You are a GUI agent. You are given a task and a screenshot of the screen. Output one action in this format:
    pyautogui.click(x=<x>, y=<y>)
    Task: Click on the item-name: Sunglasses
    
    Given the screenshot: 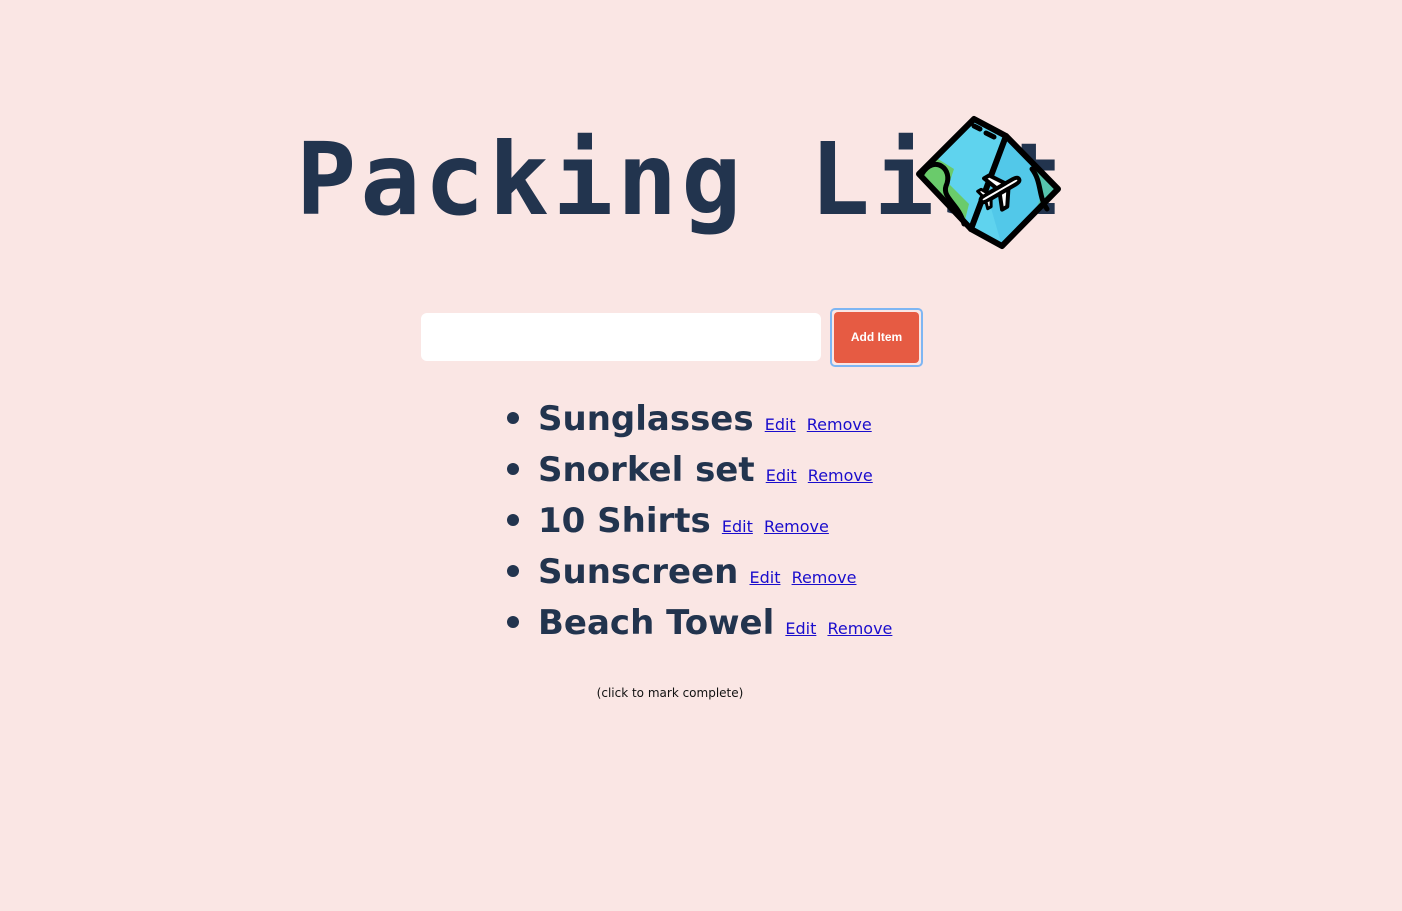 What is the action you would take?
    pyautogui.click(x=646, y=419)
    